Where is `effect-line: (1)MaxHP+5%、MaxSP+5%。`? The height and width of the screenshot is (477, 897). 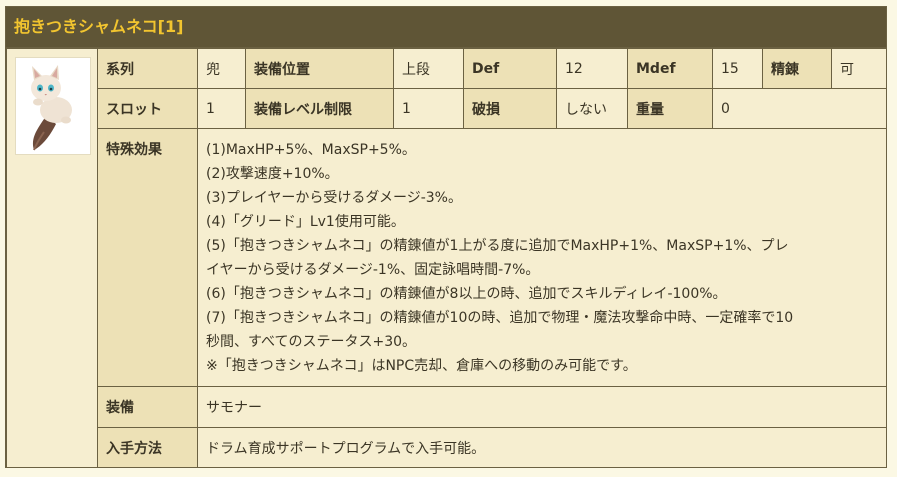
effect-line: (1)MaxHP+5%、MaxSP+5%。 is located at coordinates (311, 150).